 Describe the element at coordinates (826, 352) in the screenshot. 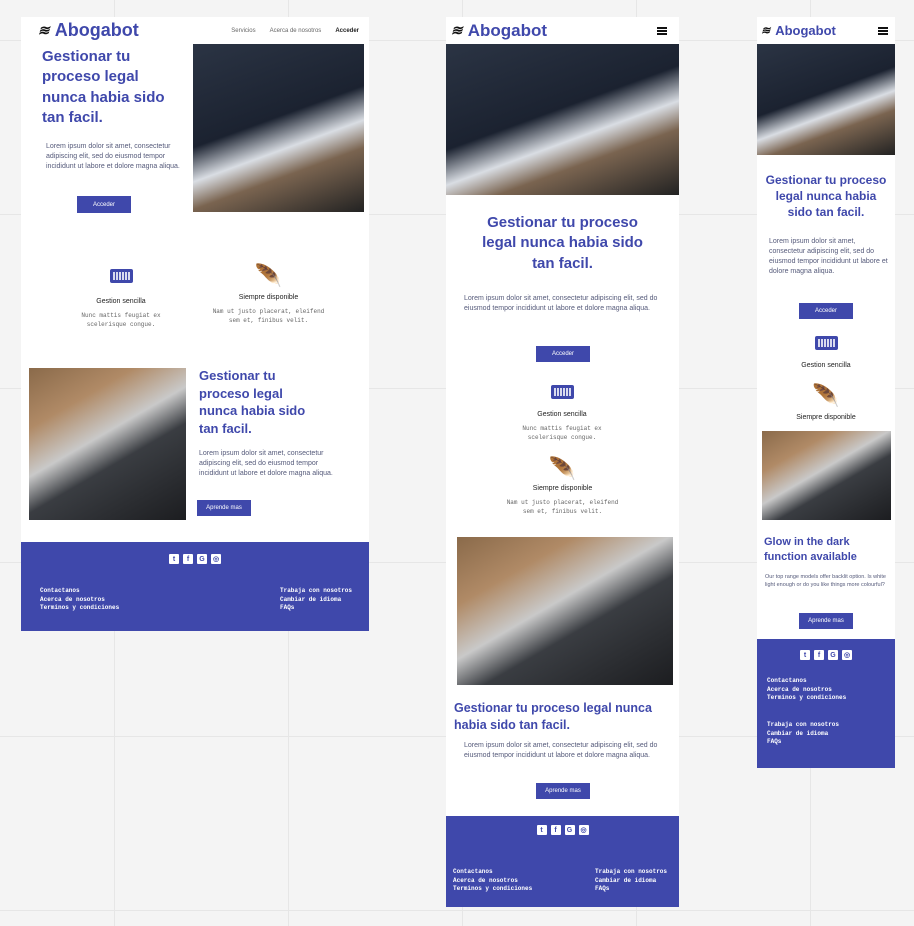

I see `feature-item: Gestion sencilla` at that location.